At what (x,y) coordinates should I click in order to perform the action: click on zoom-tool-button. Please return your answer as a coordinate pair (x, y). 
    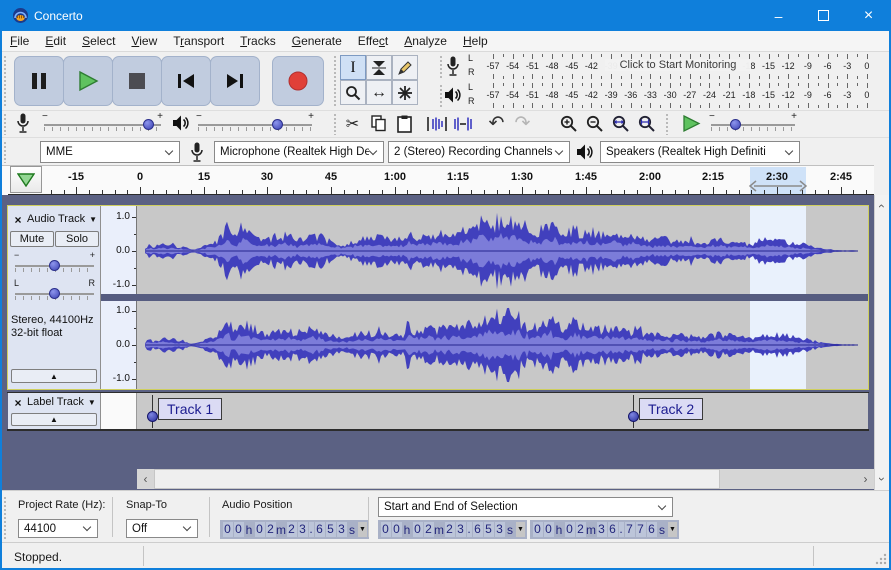
    Looking at the image, I should click on (353, 92).